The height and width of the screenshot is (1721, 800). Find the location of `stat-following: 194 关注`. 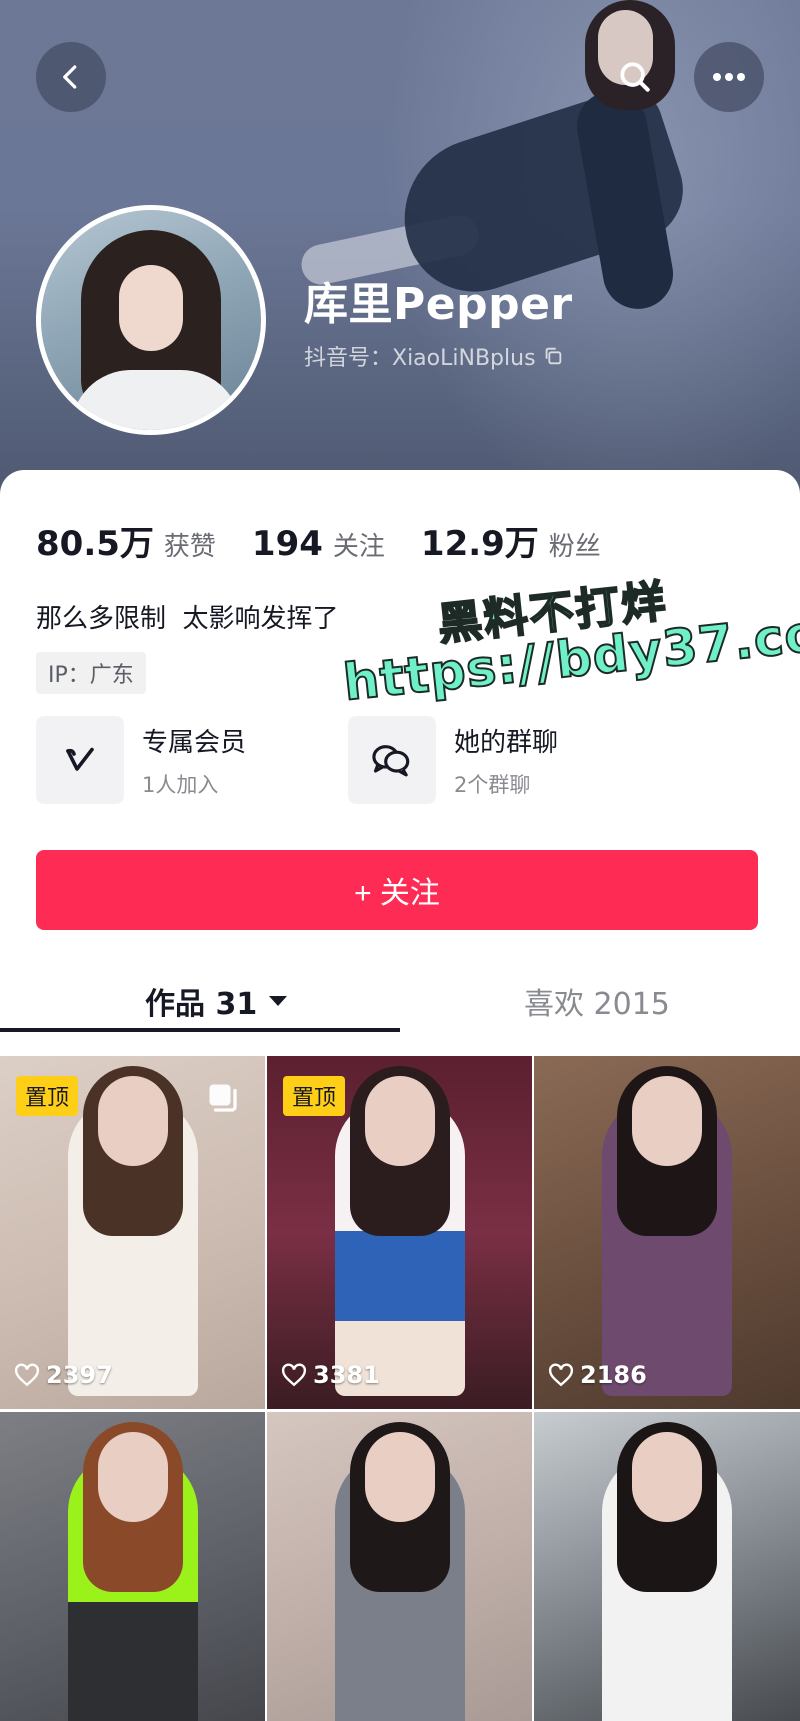

stat-following: 194 关注 is located at coordinates (318, 544).